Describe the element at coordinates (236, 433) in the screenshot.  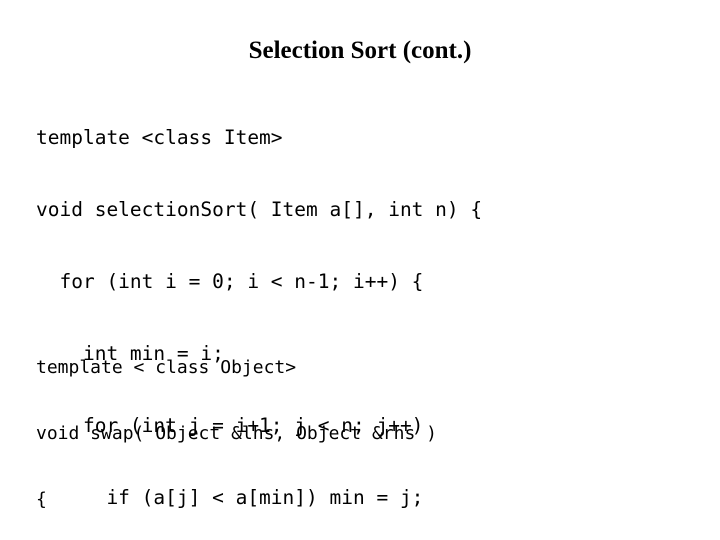
I see `code-line: void swap( Object &lhs, Object &rhs )` at that location.